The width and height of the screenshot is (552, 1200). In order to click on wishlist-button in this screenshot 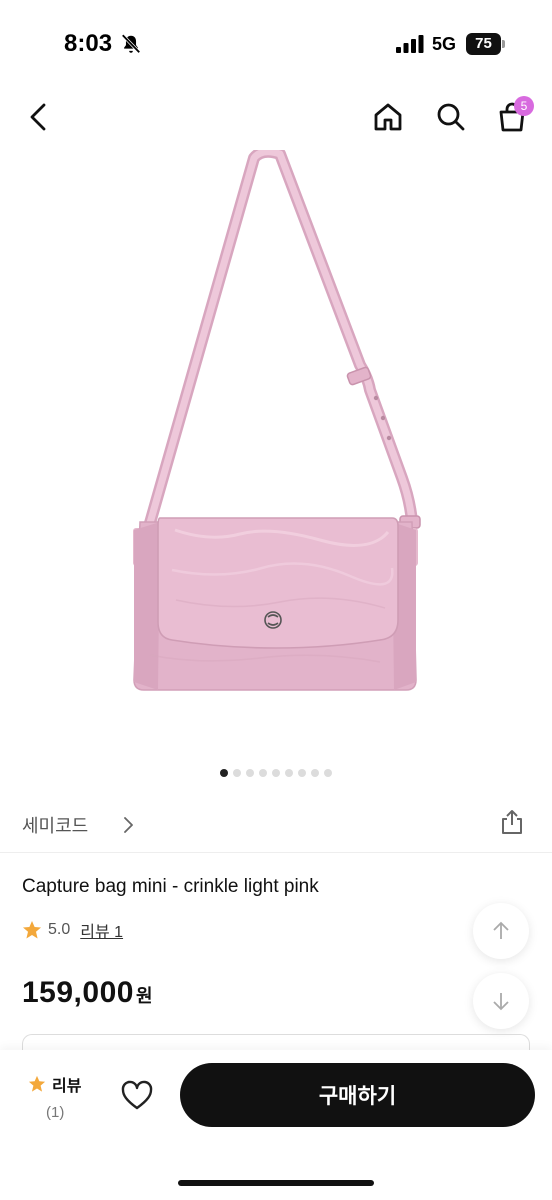, I will do `click(137, 1096)`.